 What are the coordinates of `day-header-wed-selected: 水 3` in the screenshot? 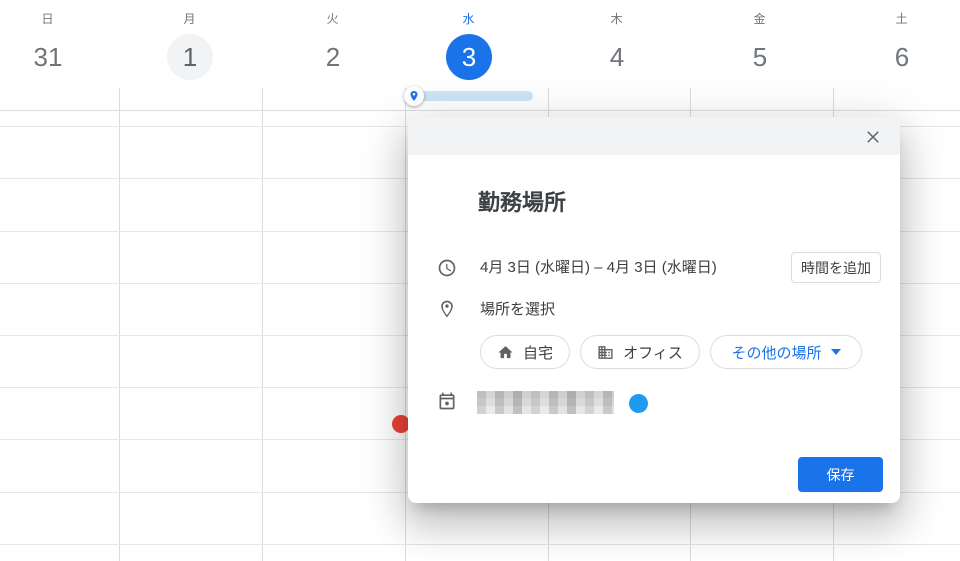 It's located at (469, 45).